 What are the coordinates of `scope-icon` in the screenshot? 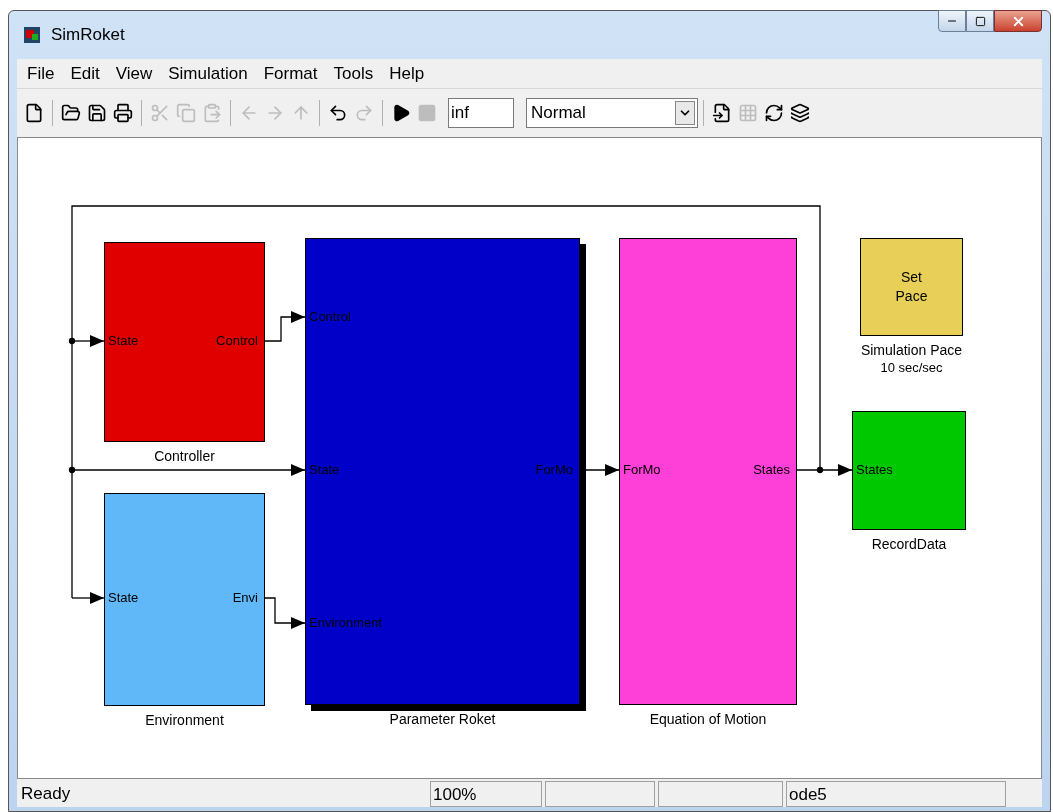 It's located at (722, 113).